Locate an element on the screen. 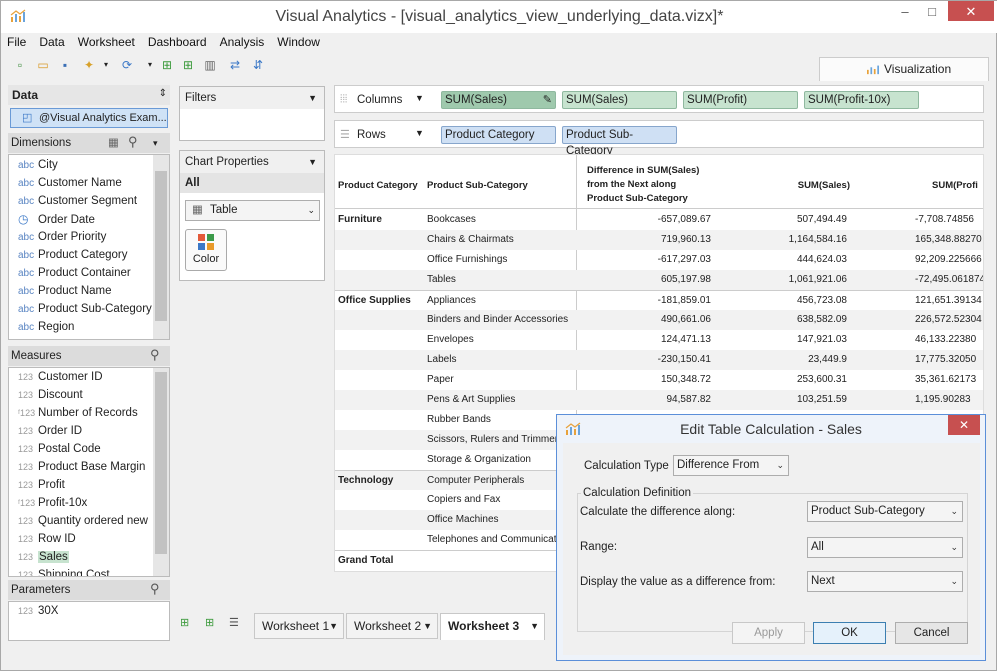 This screenshot has height=671, width=997. tab-worksheet-3: Worksheet 3 ▼ is located at coordinates (492, 626).